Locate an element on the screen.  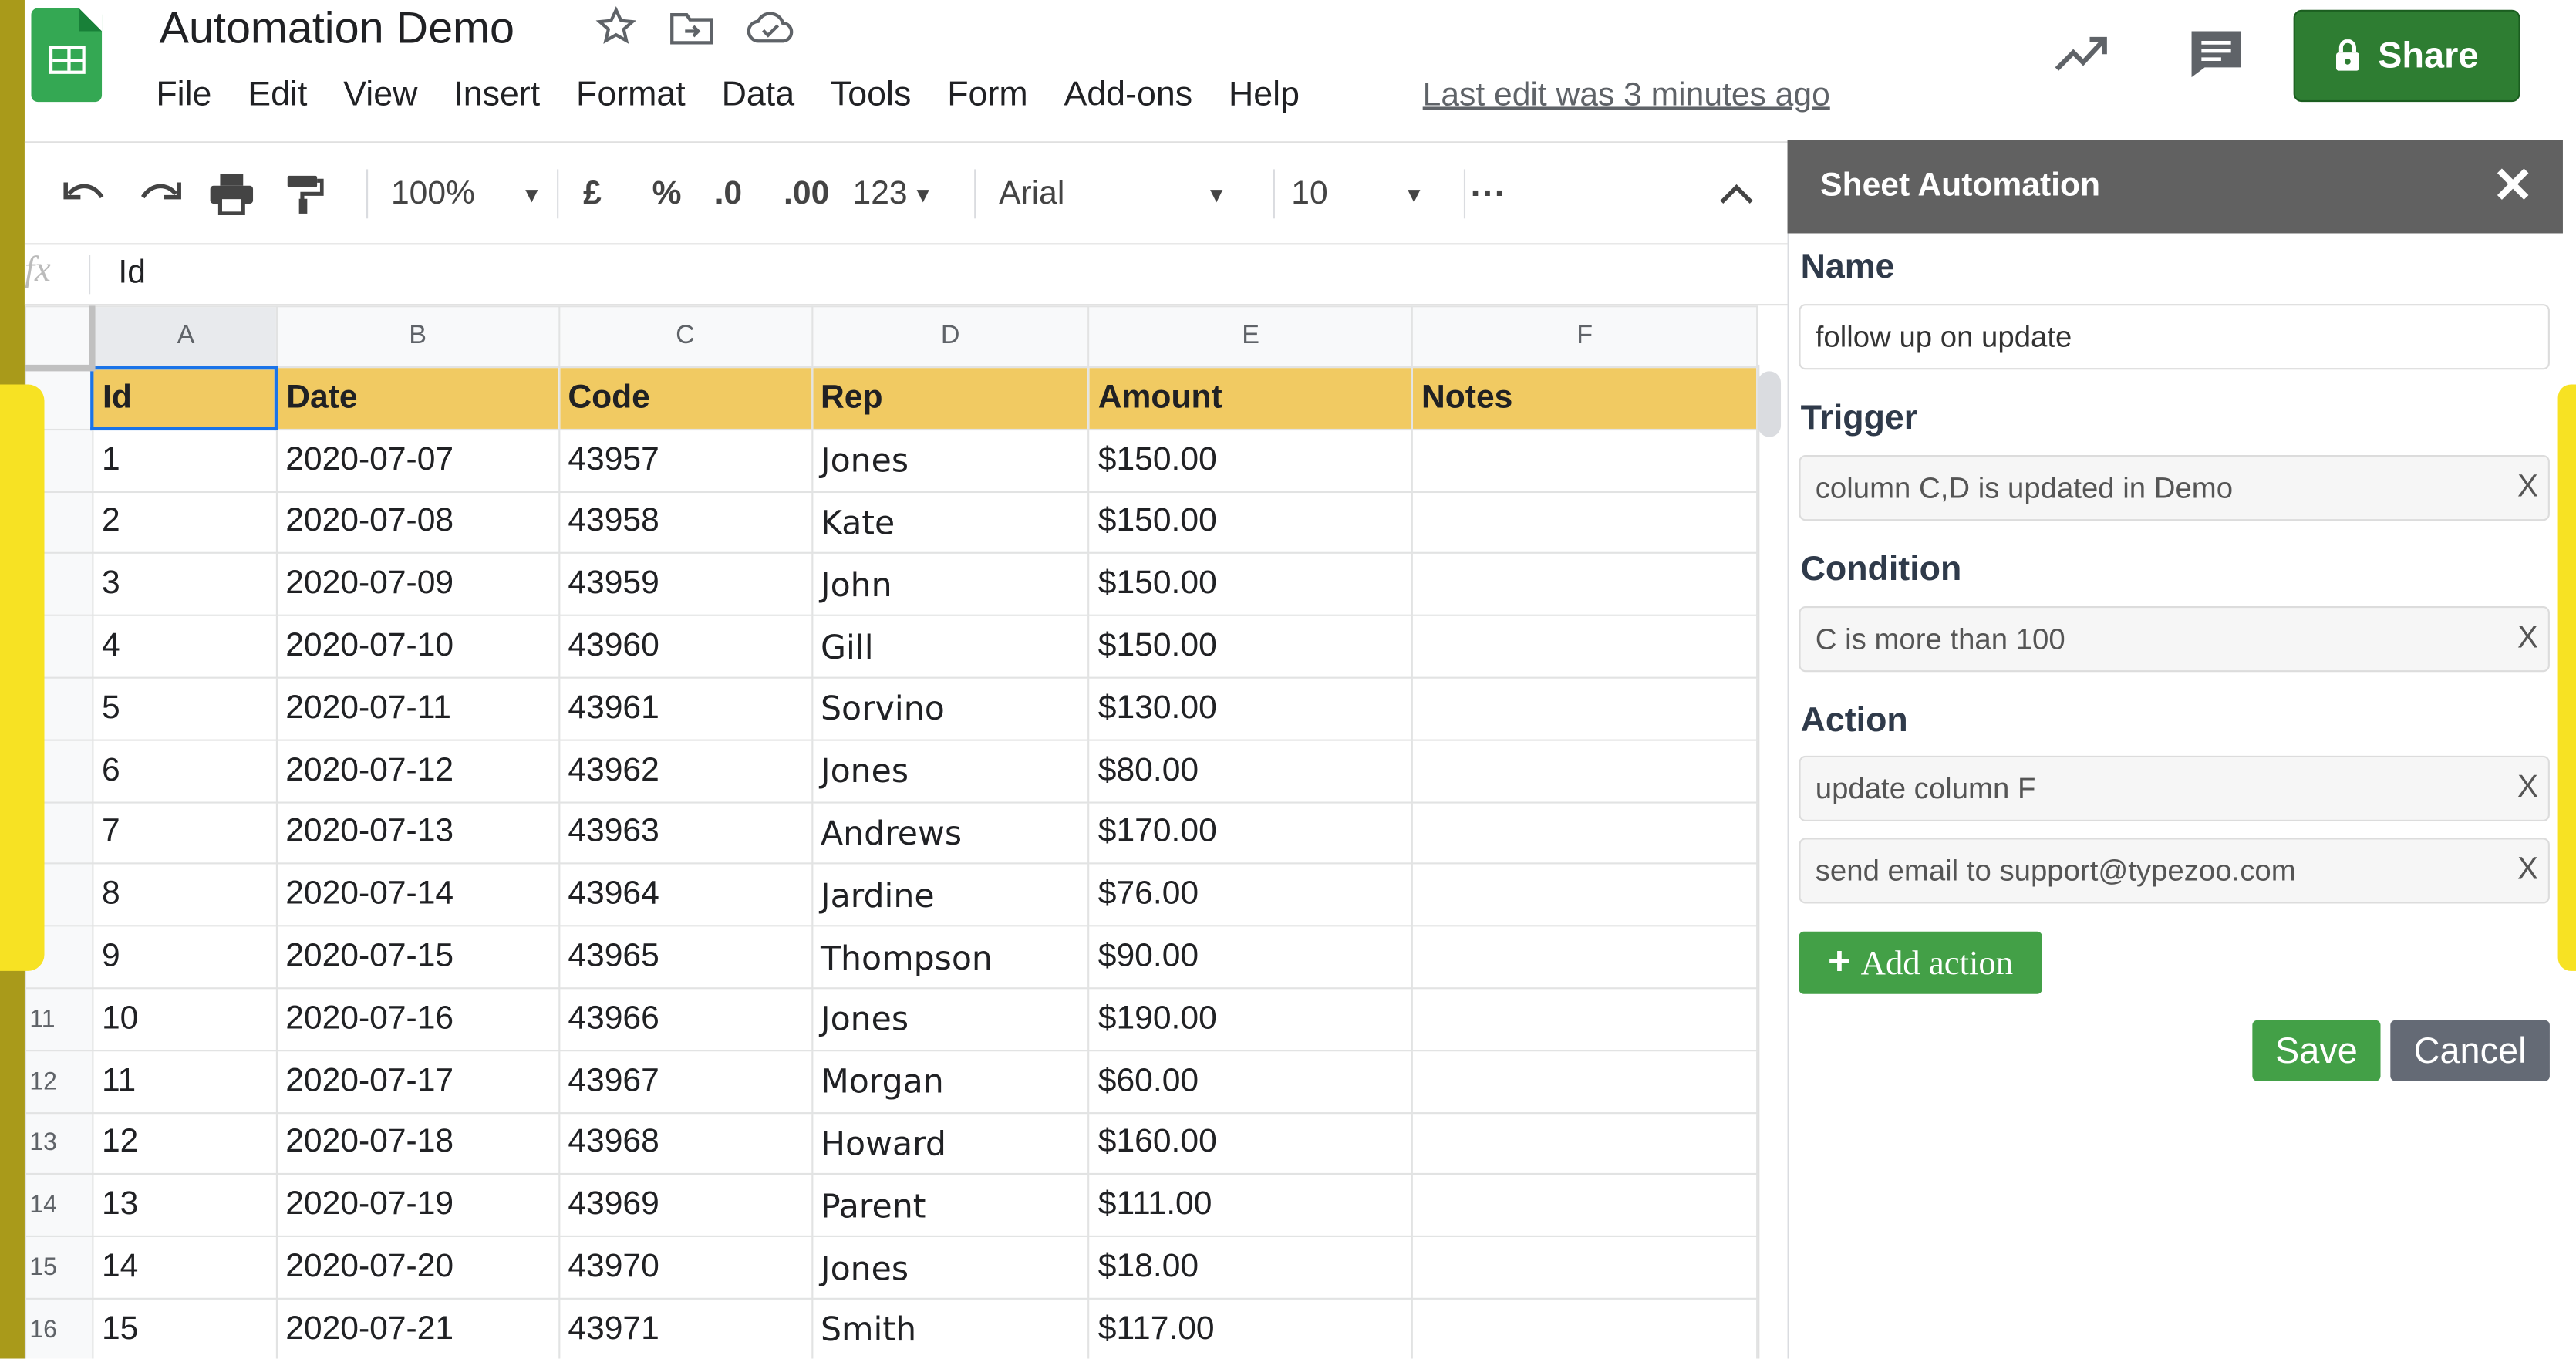
zoom-select: 100% ▼ is located at coordinates (466, 194).